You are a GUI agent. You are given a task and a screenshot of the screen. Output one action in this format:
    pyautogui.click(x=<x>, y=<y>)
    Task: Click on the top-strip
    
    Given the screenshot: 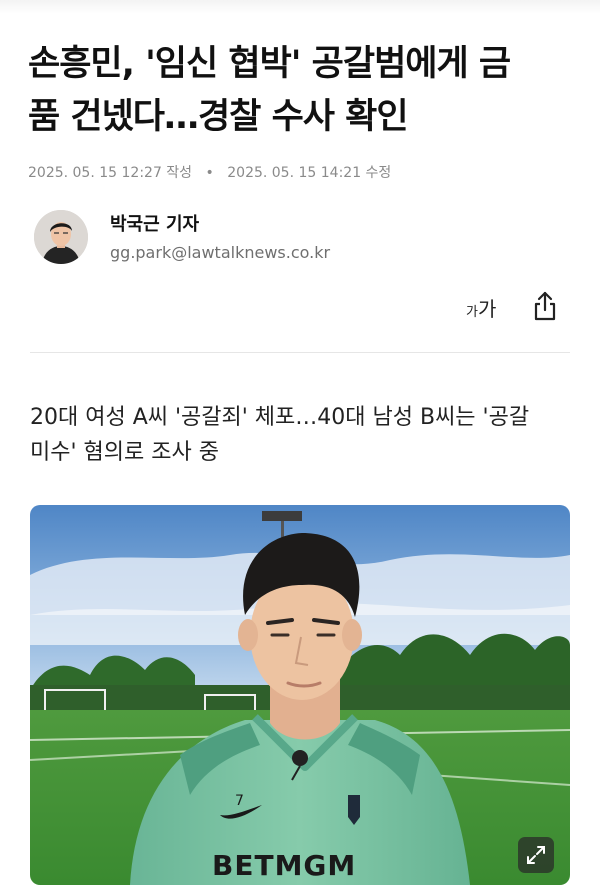 What is the action you would take?
    pyautogui.click(x=300, y=7)
    